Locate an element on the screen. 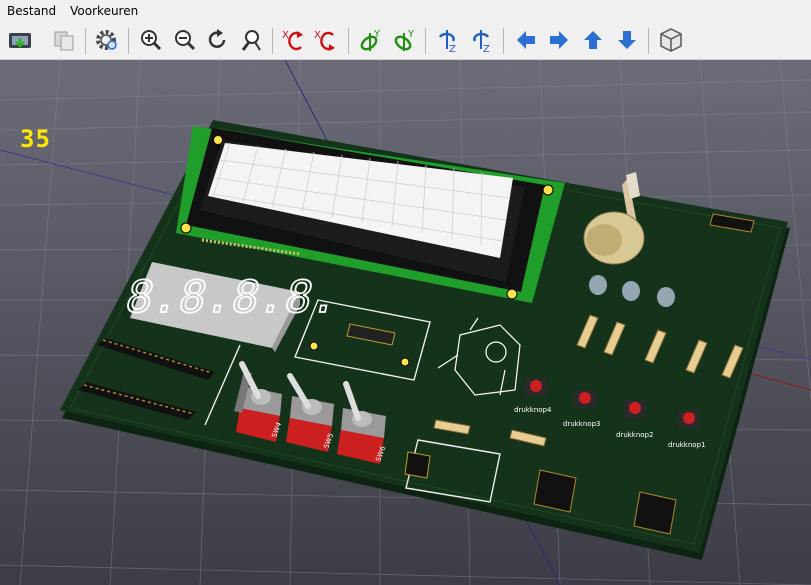 The image size is (811, 585). rotate-z-cw-icon: Z is located at coordinates (447, 41).